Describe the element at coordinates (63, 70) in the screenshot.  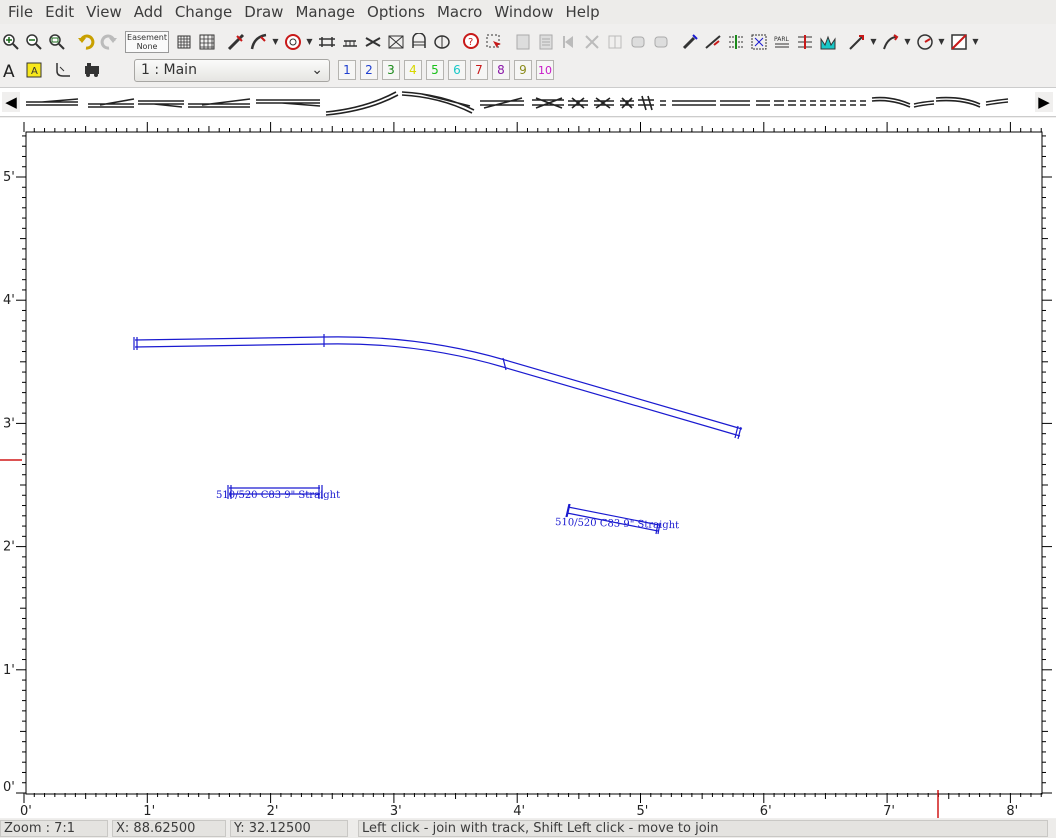
I see `dimension-icon` at that location.